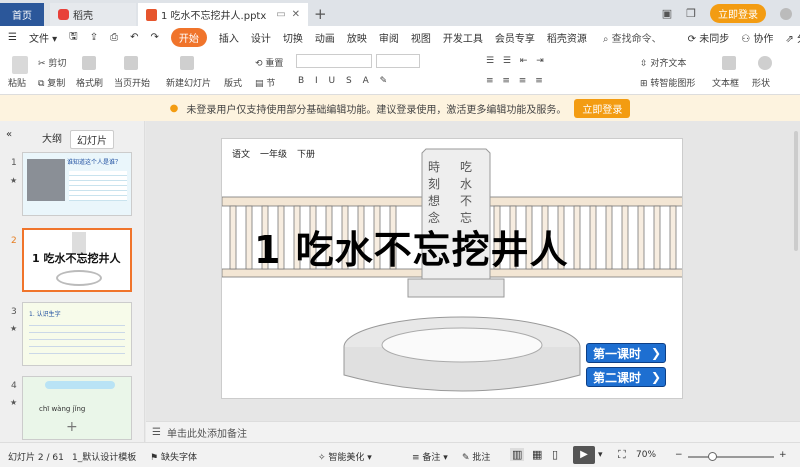  What do you see at coordinates (94, 37) in the screenshot?
I see `export-icon: ⇪` at bounding box center [94, 37].